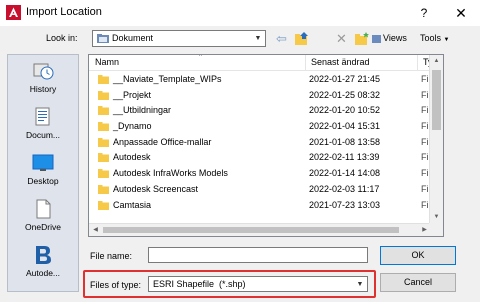  What do you see at coordinates (43, 162) in the screenshot?
I see `desktop-icon` at bounding box center [43, 162].